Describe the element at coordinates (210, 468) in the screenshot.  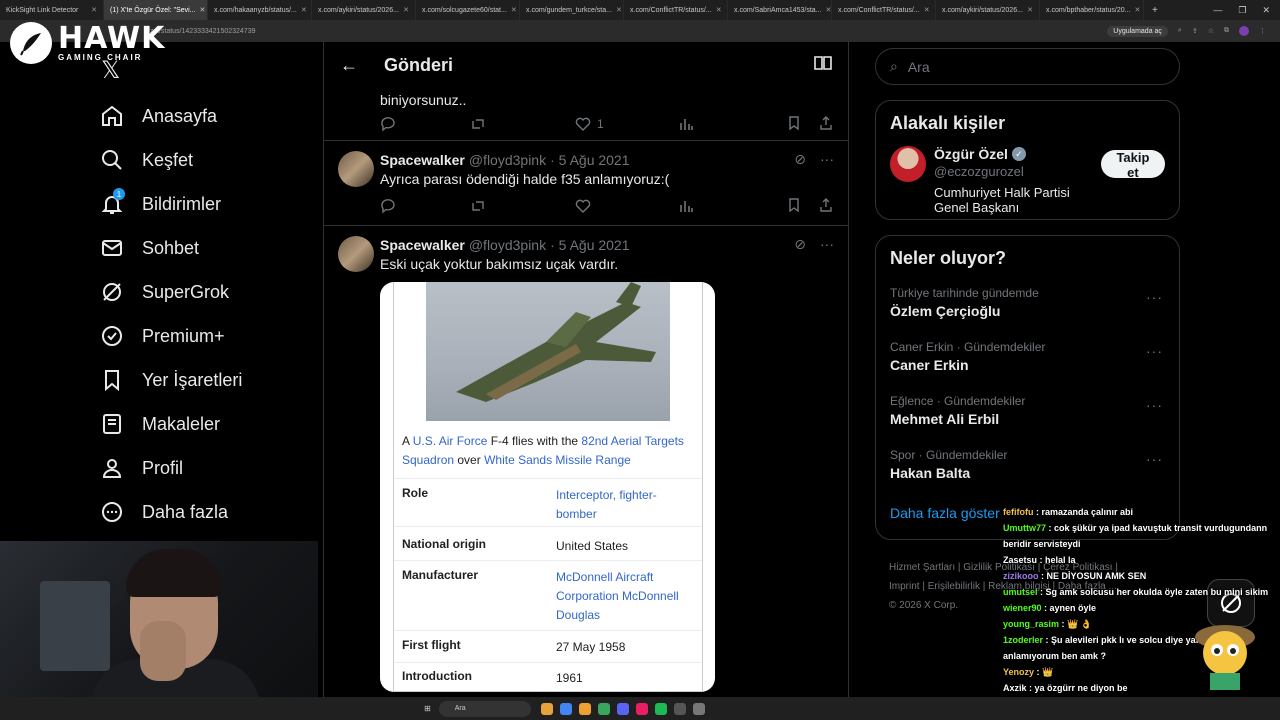
I see `sidebar-item-profile: Profil` at that location.